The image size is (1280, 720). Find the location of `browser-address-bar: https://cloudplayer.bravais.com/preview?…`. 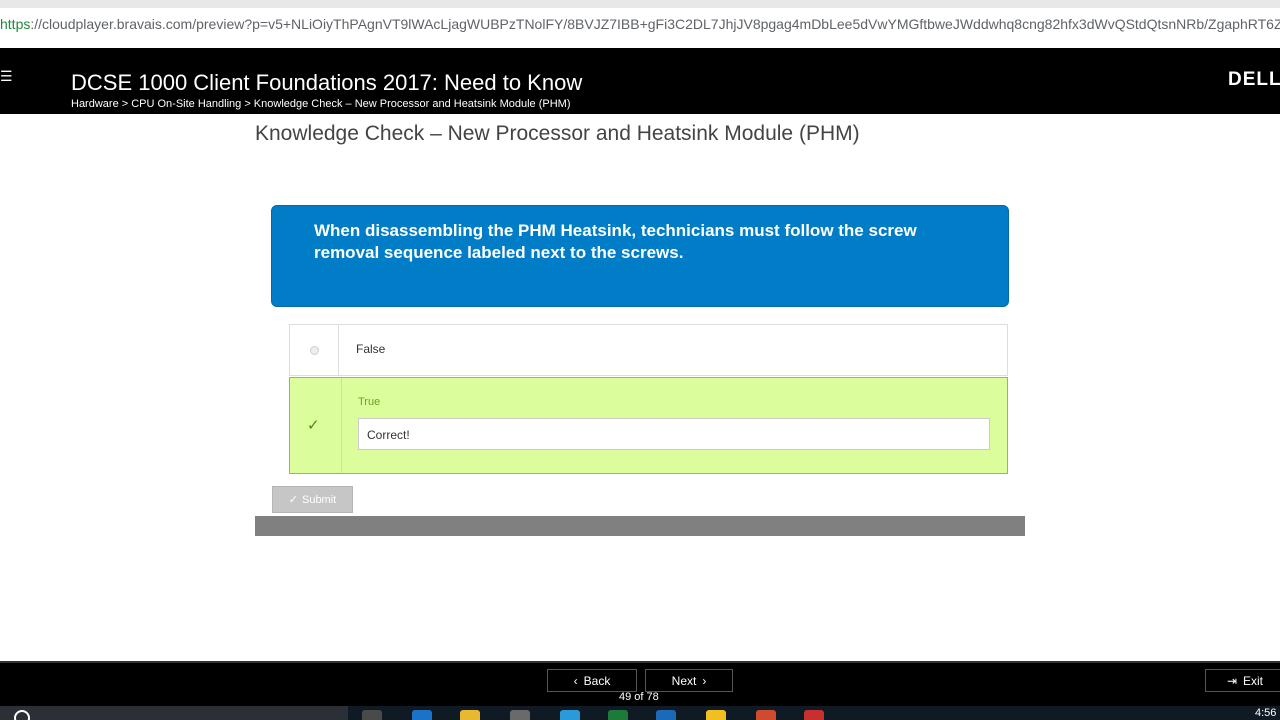

browser-address-bar: https://cloudplayer.bravais.com/preview?… is located at coordinates (640, 24).